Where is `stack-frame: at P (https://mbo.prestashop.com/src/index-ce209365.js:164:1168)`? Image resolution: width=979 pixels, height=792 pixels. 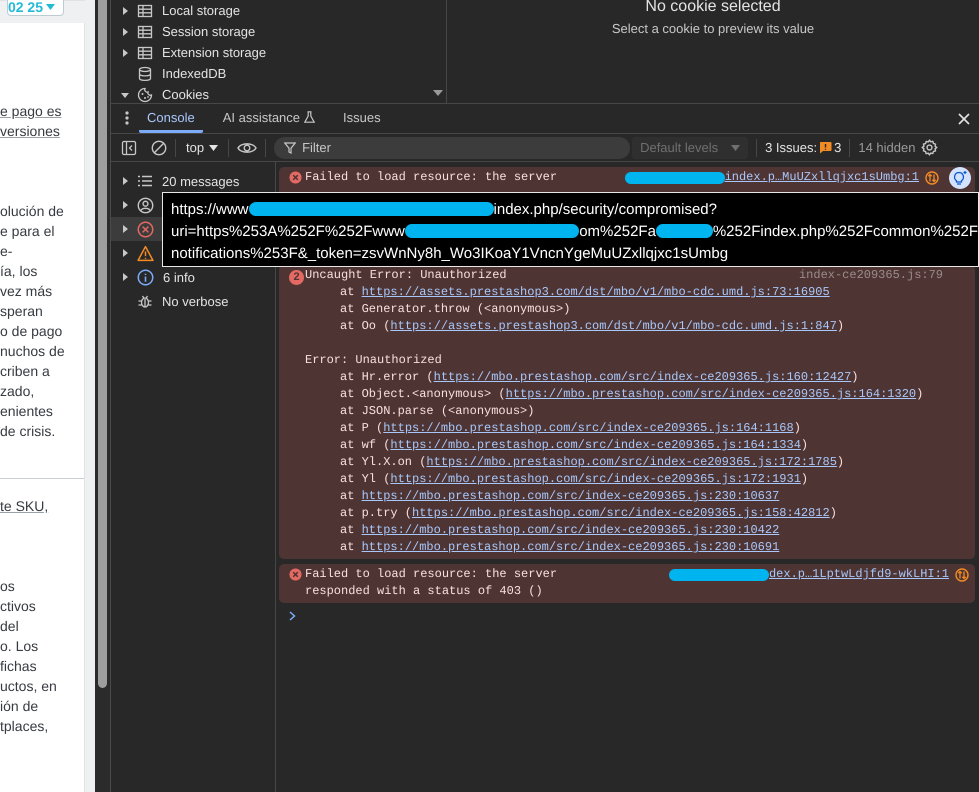
stack-frame: at P (https://mbo.prestashop.com/src/index-ce209365.js:164:1168) is located at coordinates (640, 428).